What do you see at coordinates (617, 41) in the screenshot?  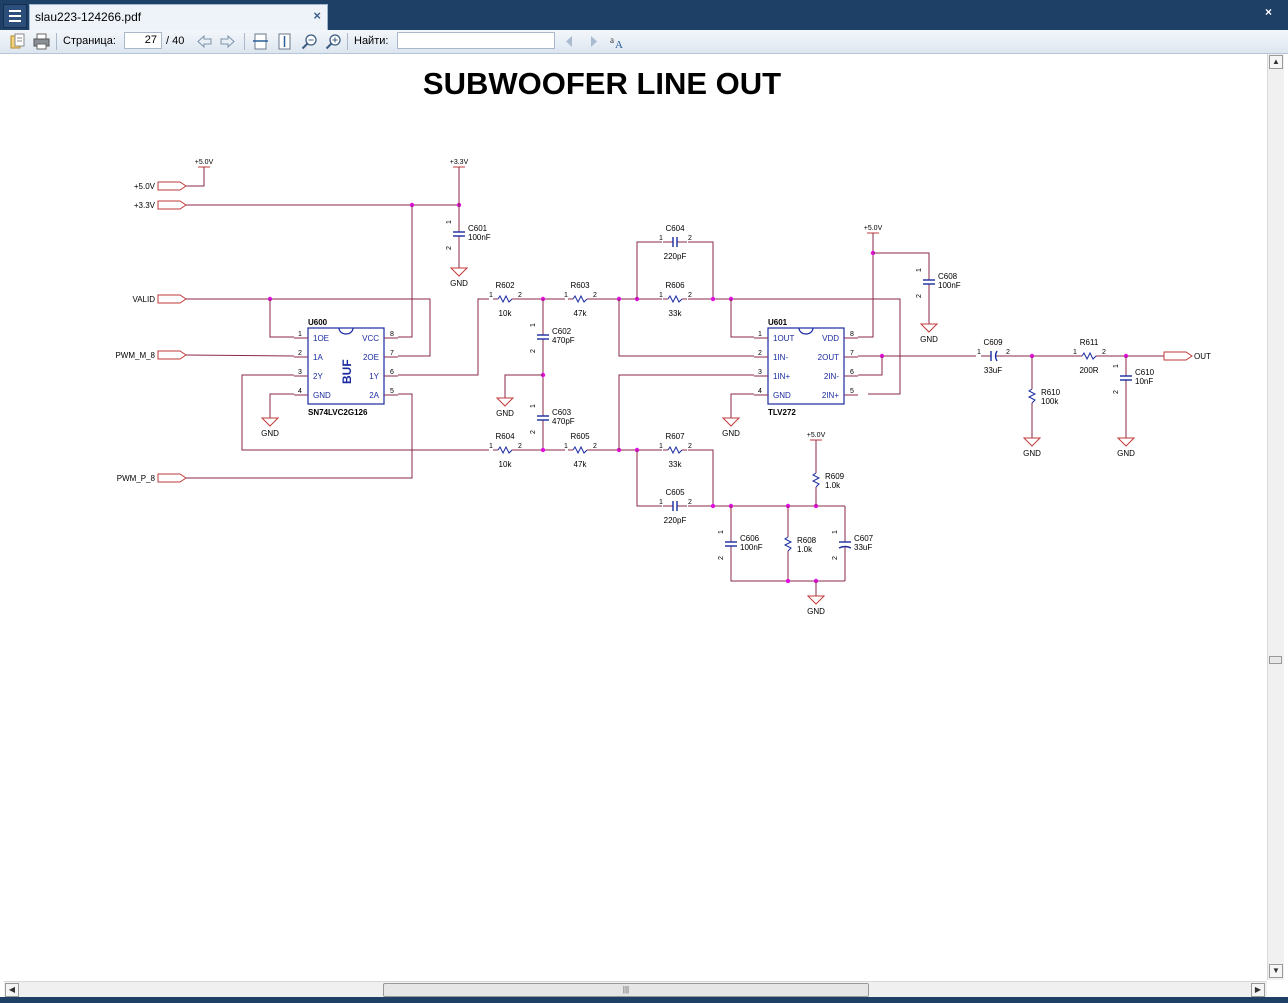 I see `match-case-icon: aA` at bounding box center [617, 41].